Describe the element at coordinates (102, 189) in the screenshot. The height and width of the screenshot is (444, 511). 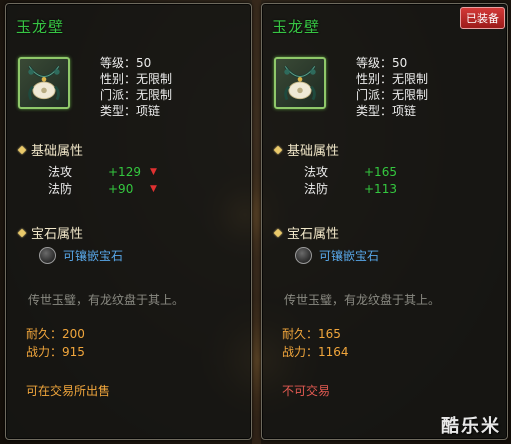
I see `attribute-row: 法防 +90 ▼` at that location.